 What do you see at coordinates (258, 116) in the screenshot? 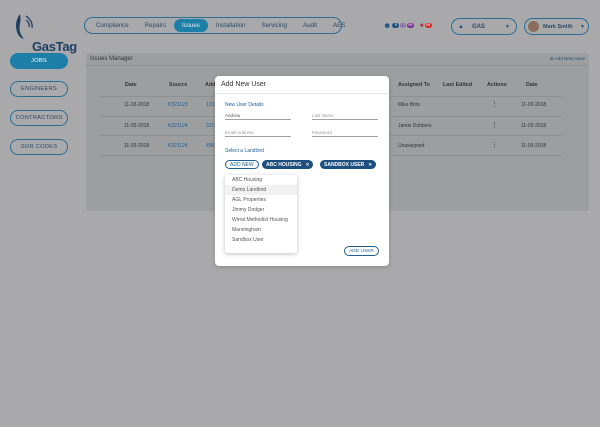
I see `first-name-field: Andrew` at bounding box center [258, 116].